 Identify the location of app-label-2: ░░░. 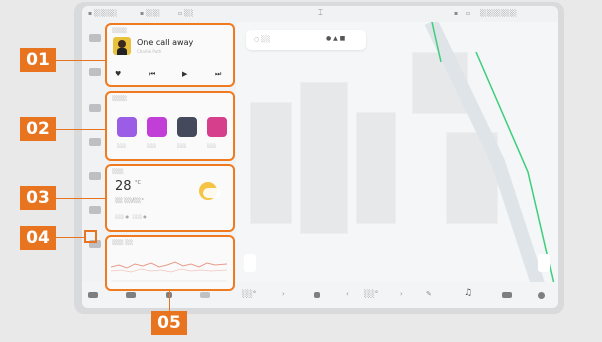
(152, 145).